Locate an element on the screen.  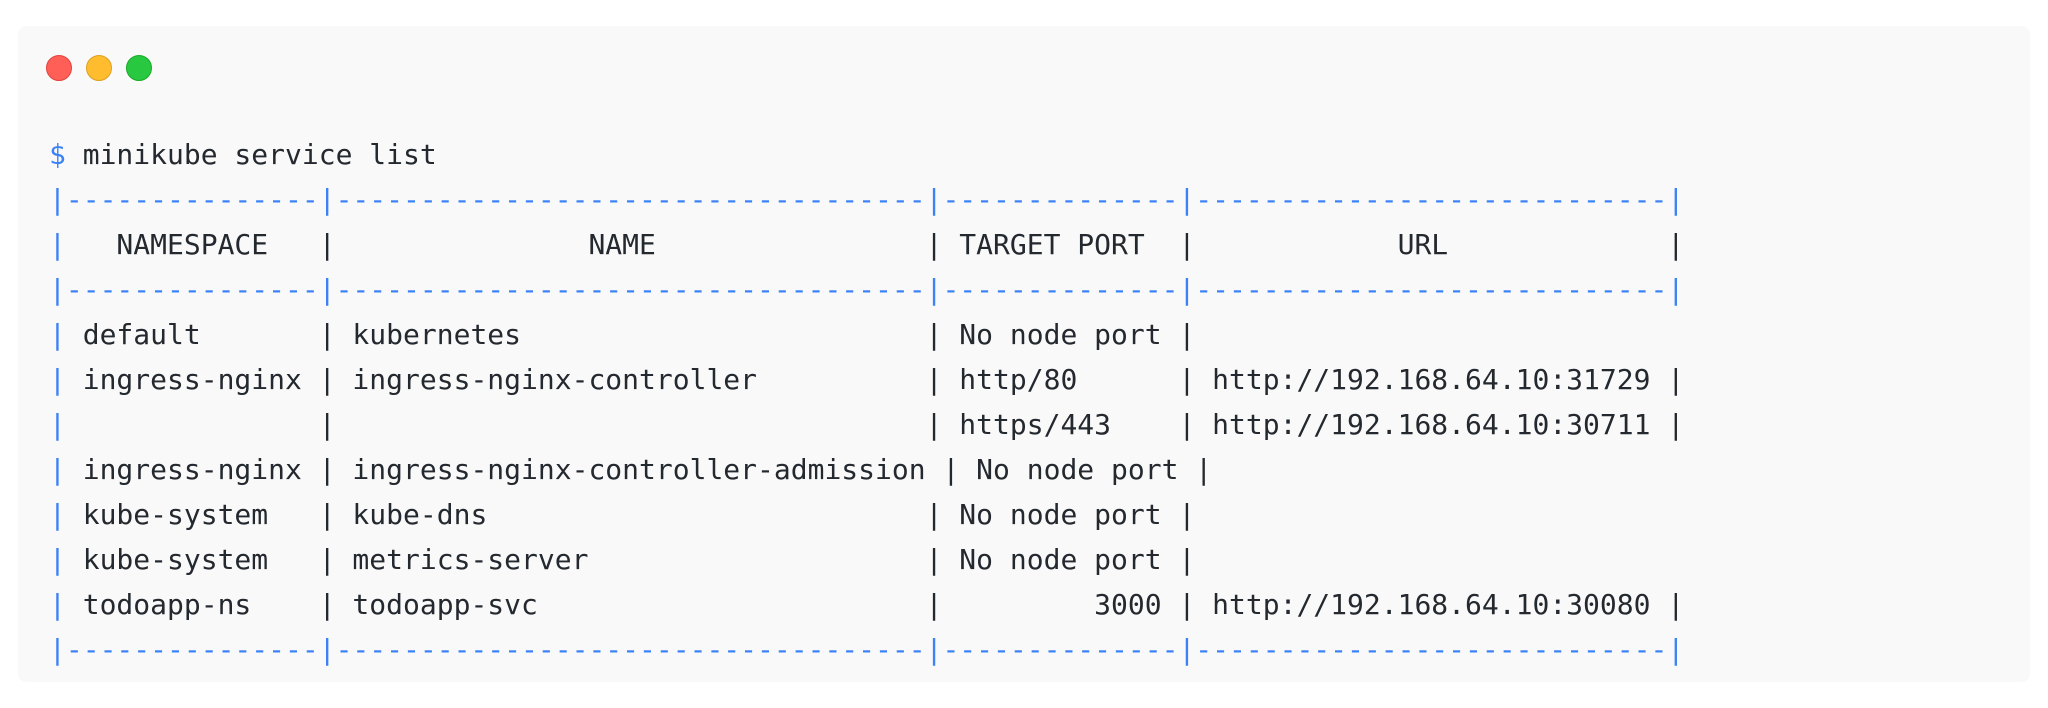
minimize-button is located at coordinates (99, 68).